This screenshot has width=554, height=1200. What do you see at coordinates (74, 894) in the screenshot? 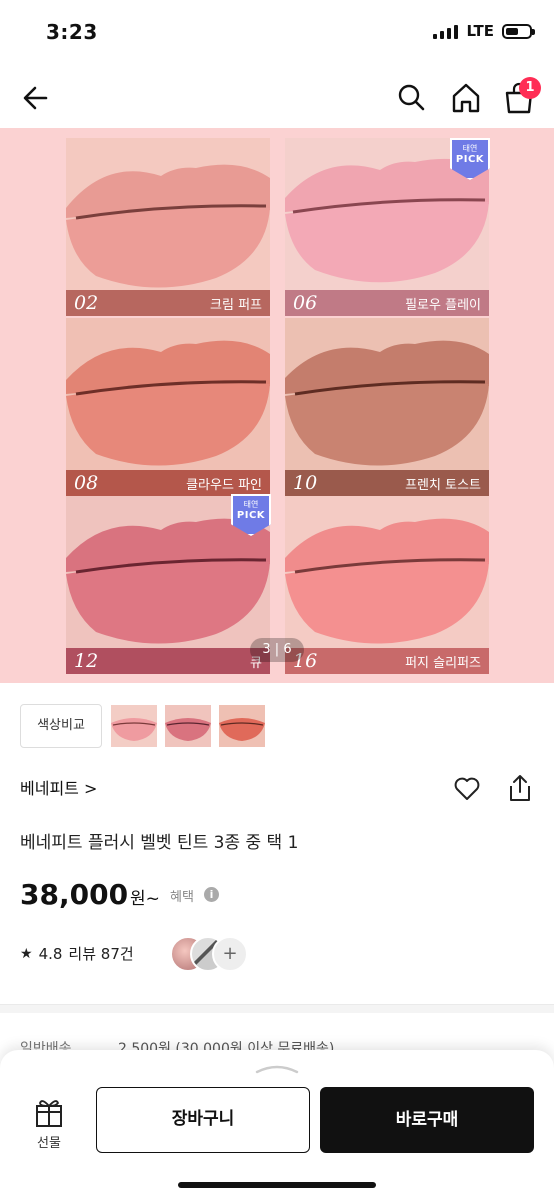
I see `product-price: 38,000` at bounding box center [74, 894].